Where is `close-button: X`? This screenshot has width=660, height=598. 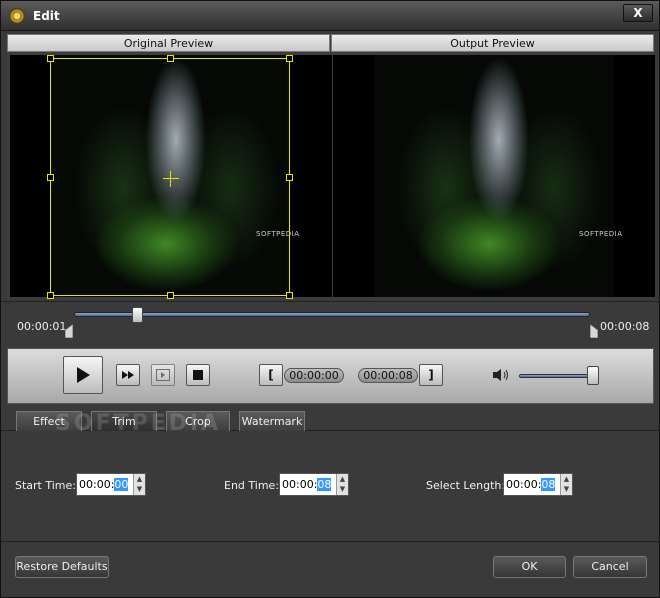
close-button: X is located at coordinates (638, 13).